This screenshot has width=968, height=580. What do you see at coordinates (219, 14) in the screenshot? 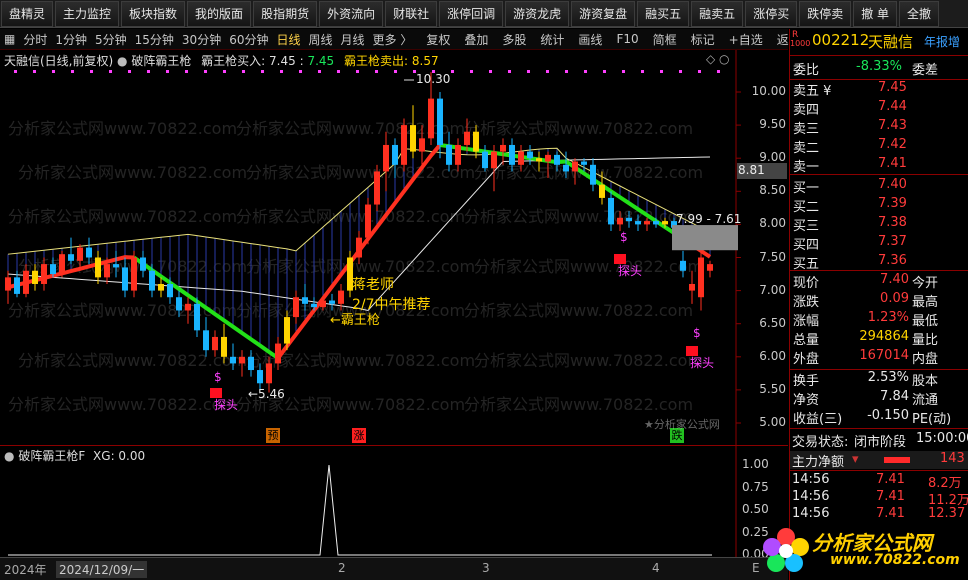
I see `toolbar-button: 我的版面` at bounding box center [219, 14].